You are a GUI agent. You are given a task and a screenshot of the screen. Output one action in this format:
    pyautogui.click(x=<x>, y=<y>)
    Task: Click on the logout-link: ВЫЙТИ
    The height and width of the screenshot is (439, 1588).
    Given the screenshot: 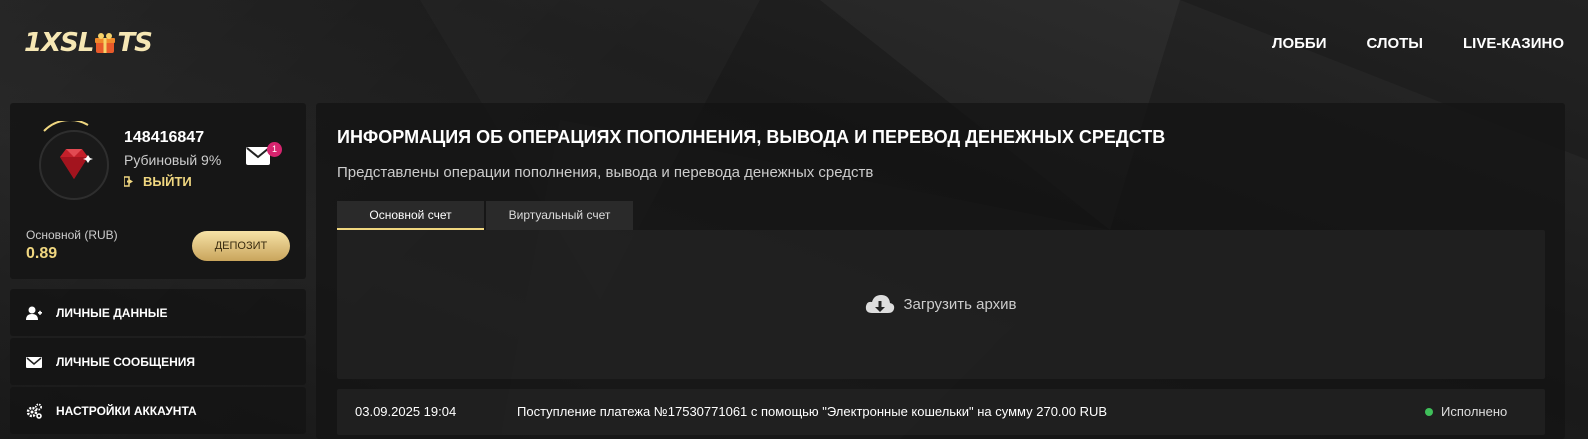 What is the action you would take?
    pyautogui.click(x=158, y=181)
    